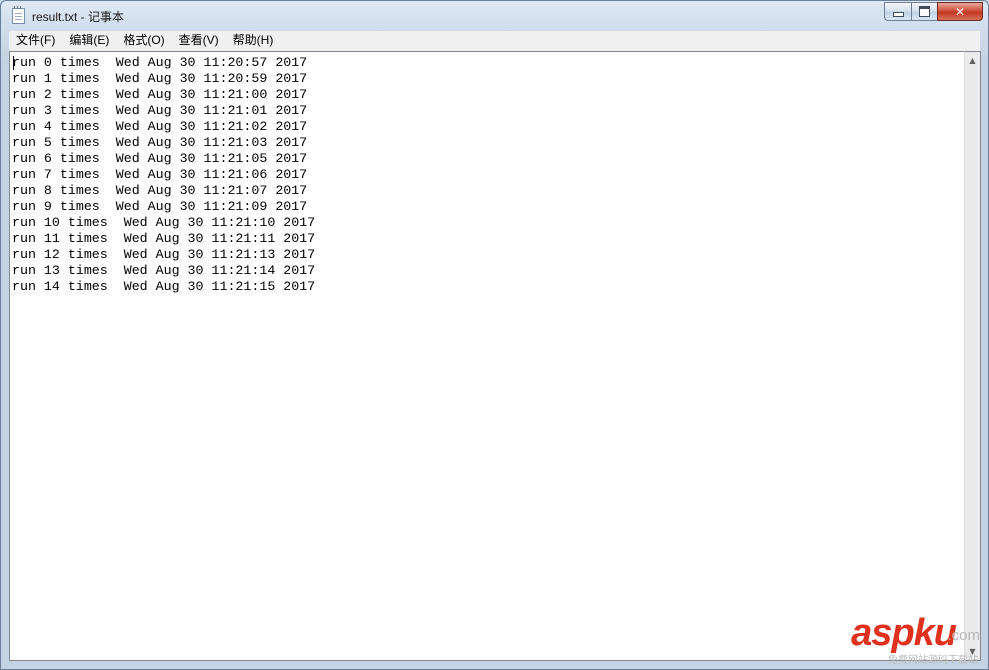 This screenshot has height=670, width=989. Describe the element at coordinates (143, 40) in the screenshot. I see `menu-format: 格式(O)` at that location.